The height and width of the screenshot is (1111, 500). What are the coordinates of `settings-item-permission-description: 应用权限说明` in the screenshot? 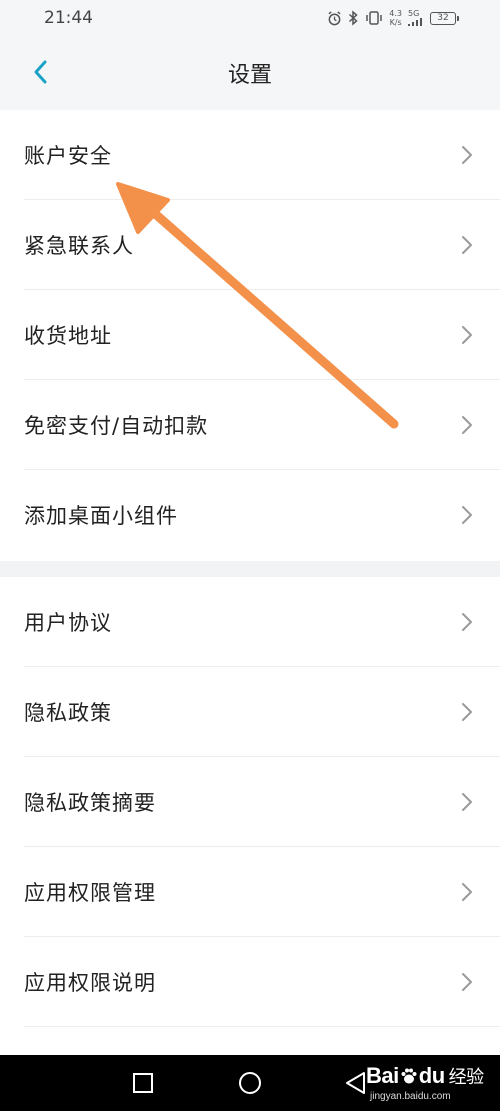 It's located at (250, 982).